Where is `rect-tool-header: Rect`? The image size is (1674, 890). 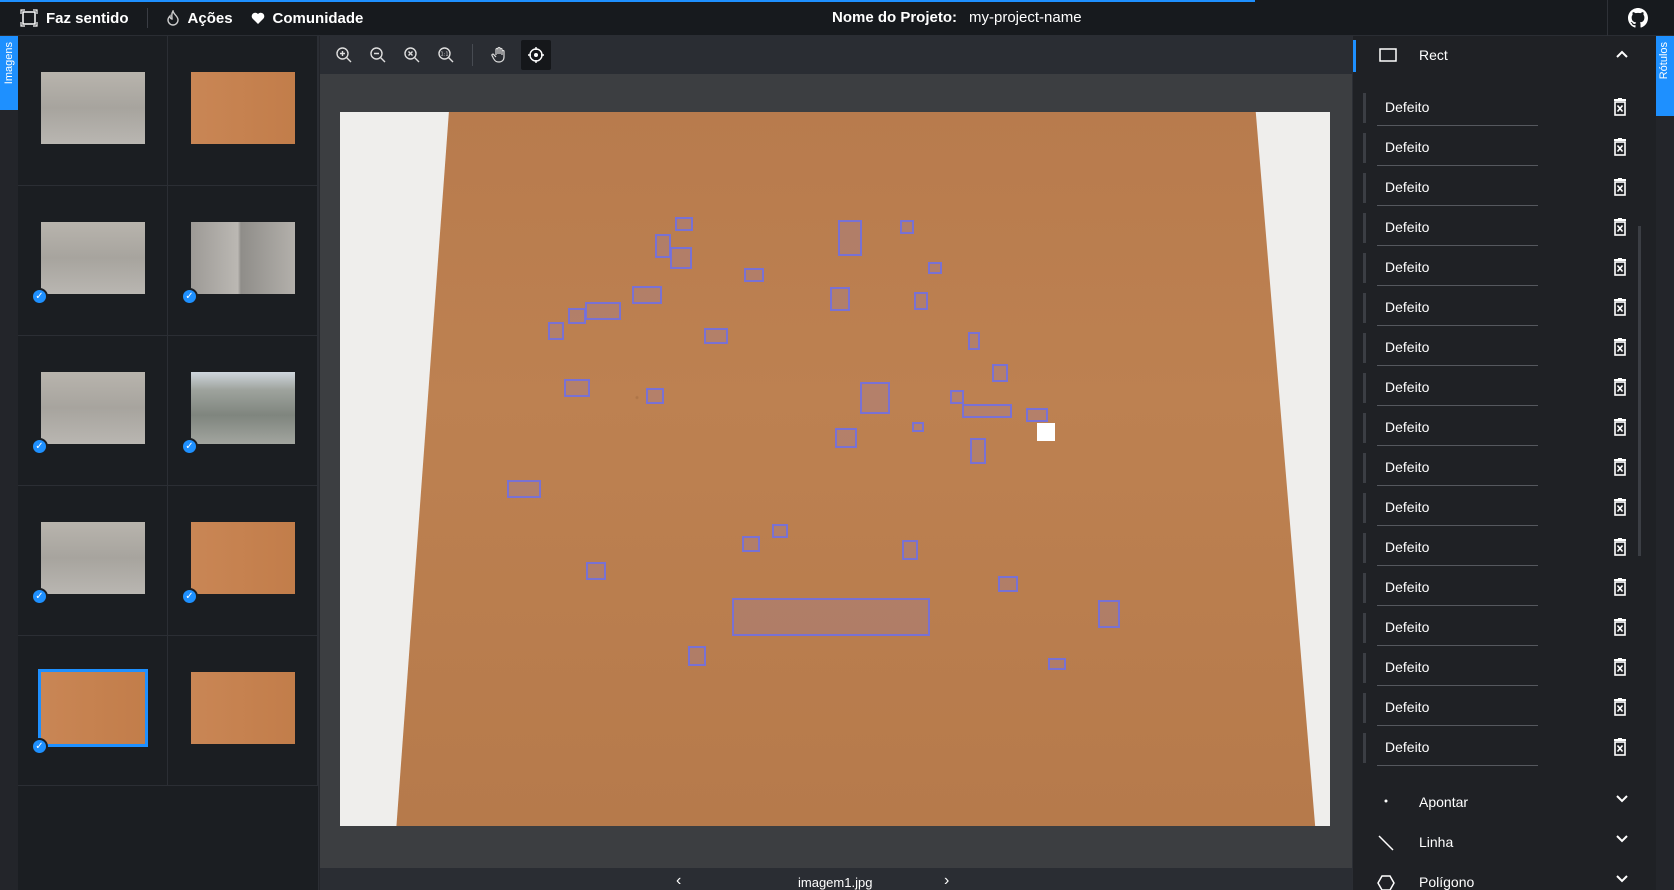
rect-tool-header: Rect is located at coordinates (1505, 55).